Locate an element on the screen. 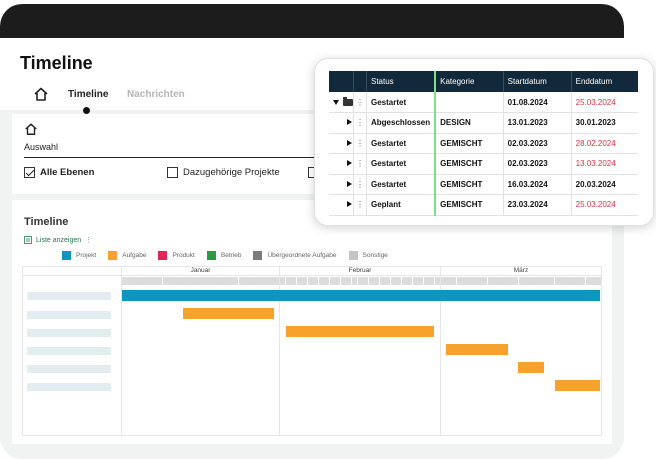 The height and width of the screenshot is (459, 656). page-title: Timeline is located at coordinates (56, 63).